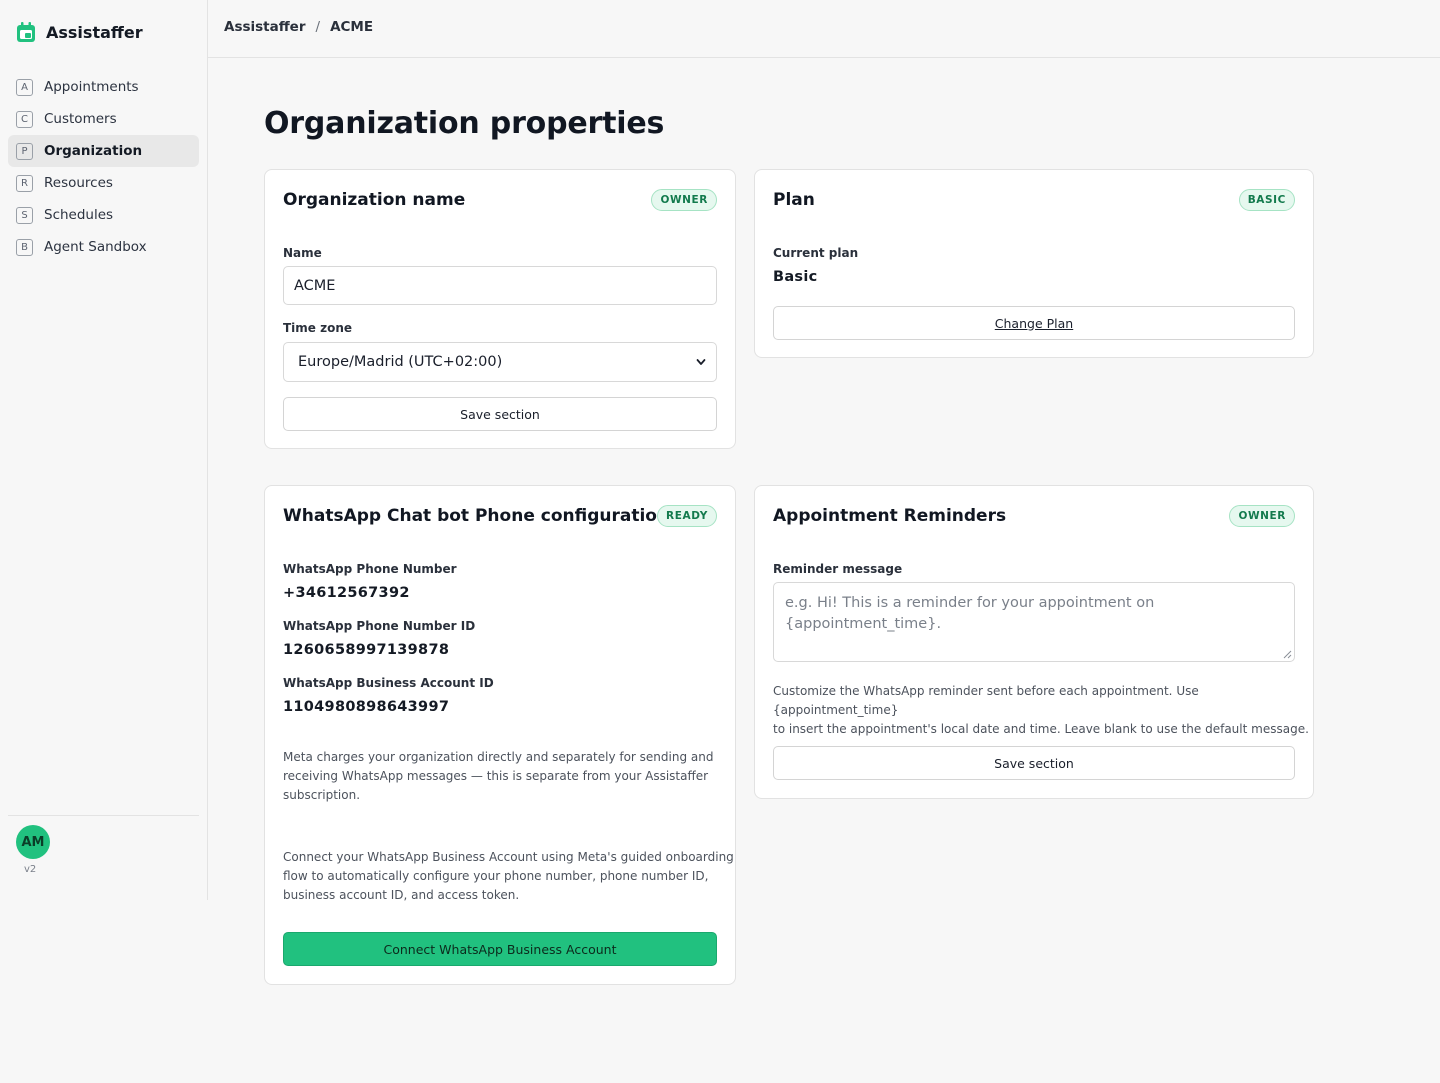 This screenshot has width=1440, height=1083. I want to click on timezone-select: Europe/Madrid (UTC+02:00), so click(500, 362).